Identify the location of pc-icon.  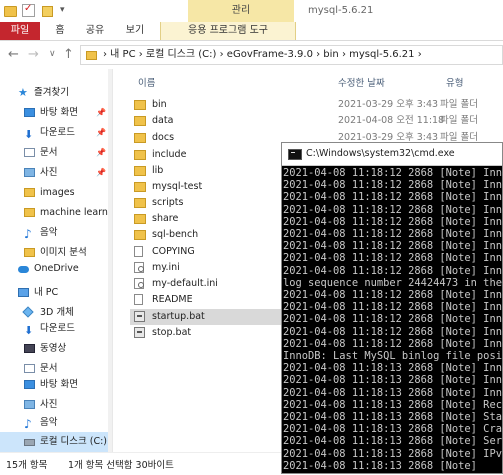
(23, 292).